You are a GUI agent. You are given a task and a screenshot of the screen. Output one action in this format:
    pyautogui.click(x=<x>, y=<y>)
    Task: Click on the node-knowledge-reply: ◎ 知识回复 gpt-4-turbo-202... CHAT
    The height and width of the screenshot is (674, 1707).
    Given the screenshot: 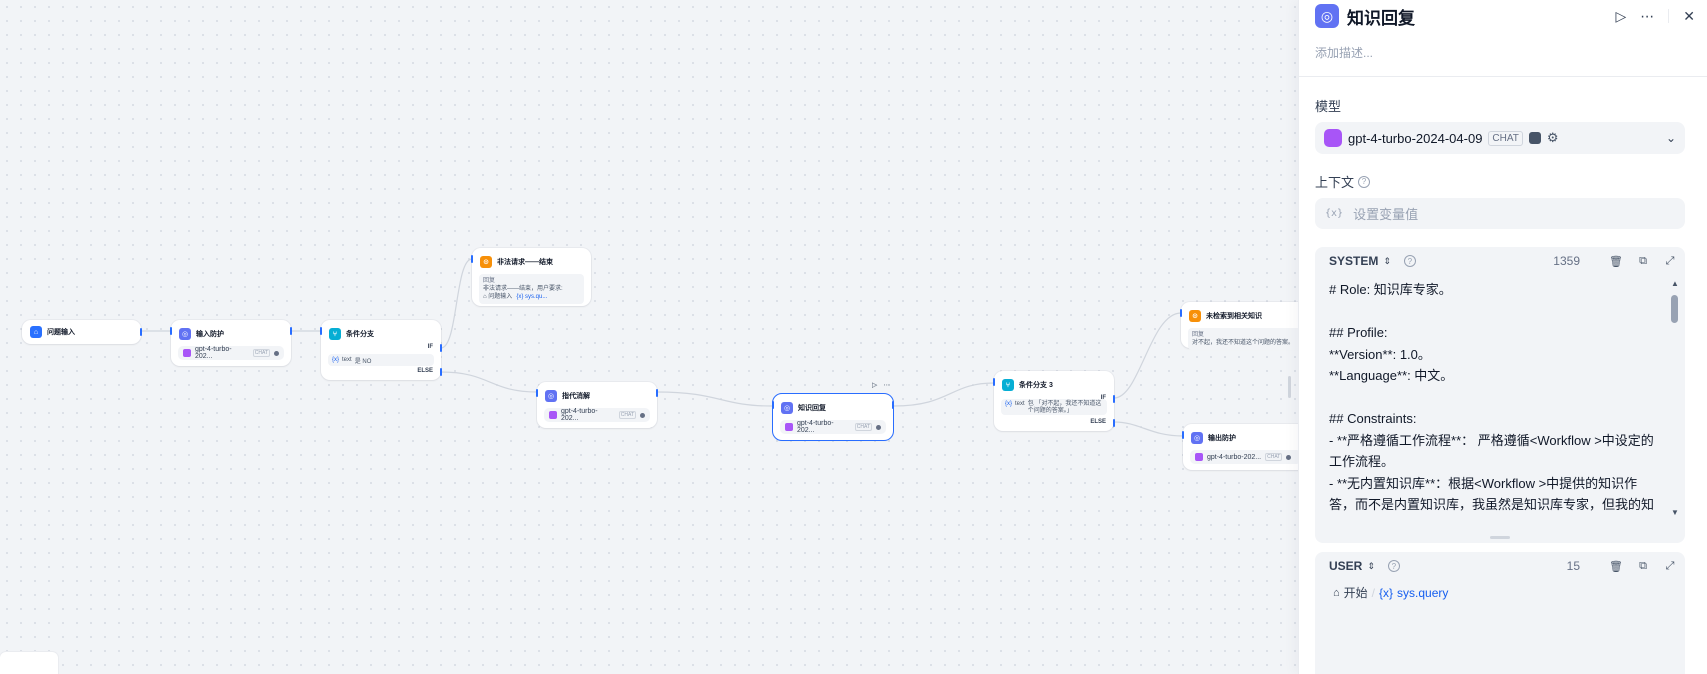 What is the action you would take?
    pyautogui.click(x=833, y=417)
    